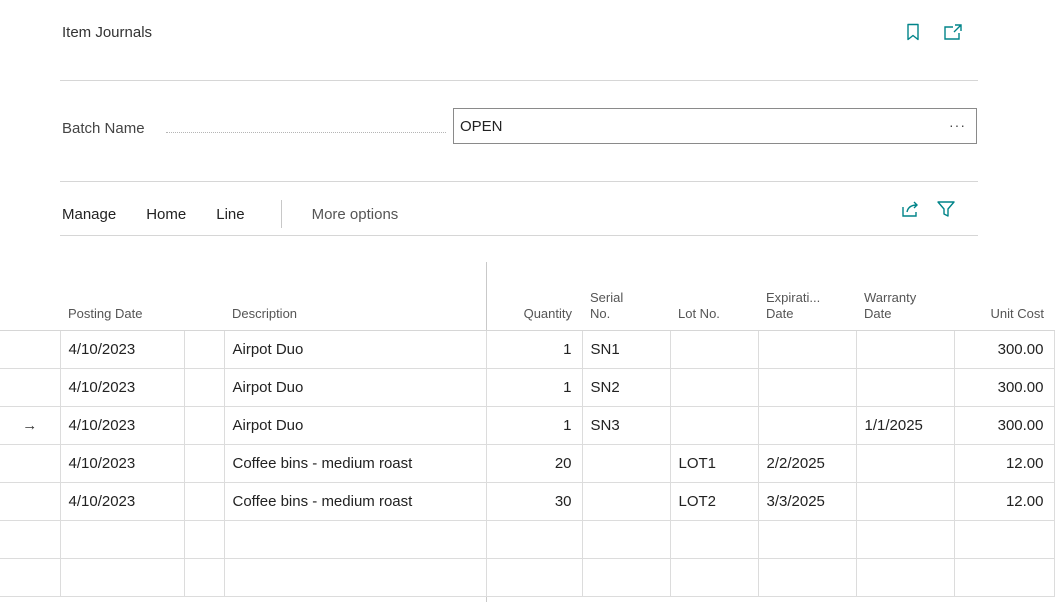  Describe the element at coordinates (953, 32) in the screenshot. I see `open-new-window-icon` at that location.